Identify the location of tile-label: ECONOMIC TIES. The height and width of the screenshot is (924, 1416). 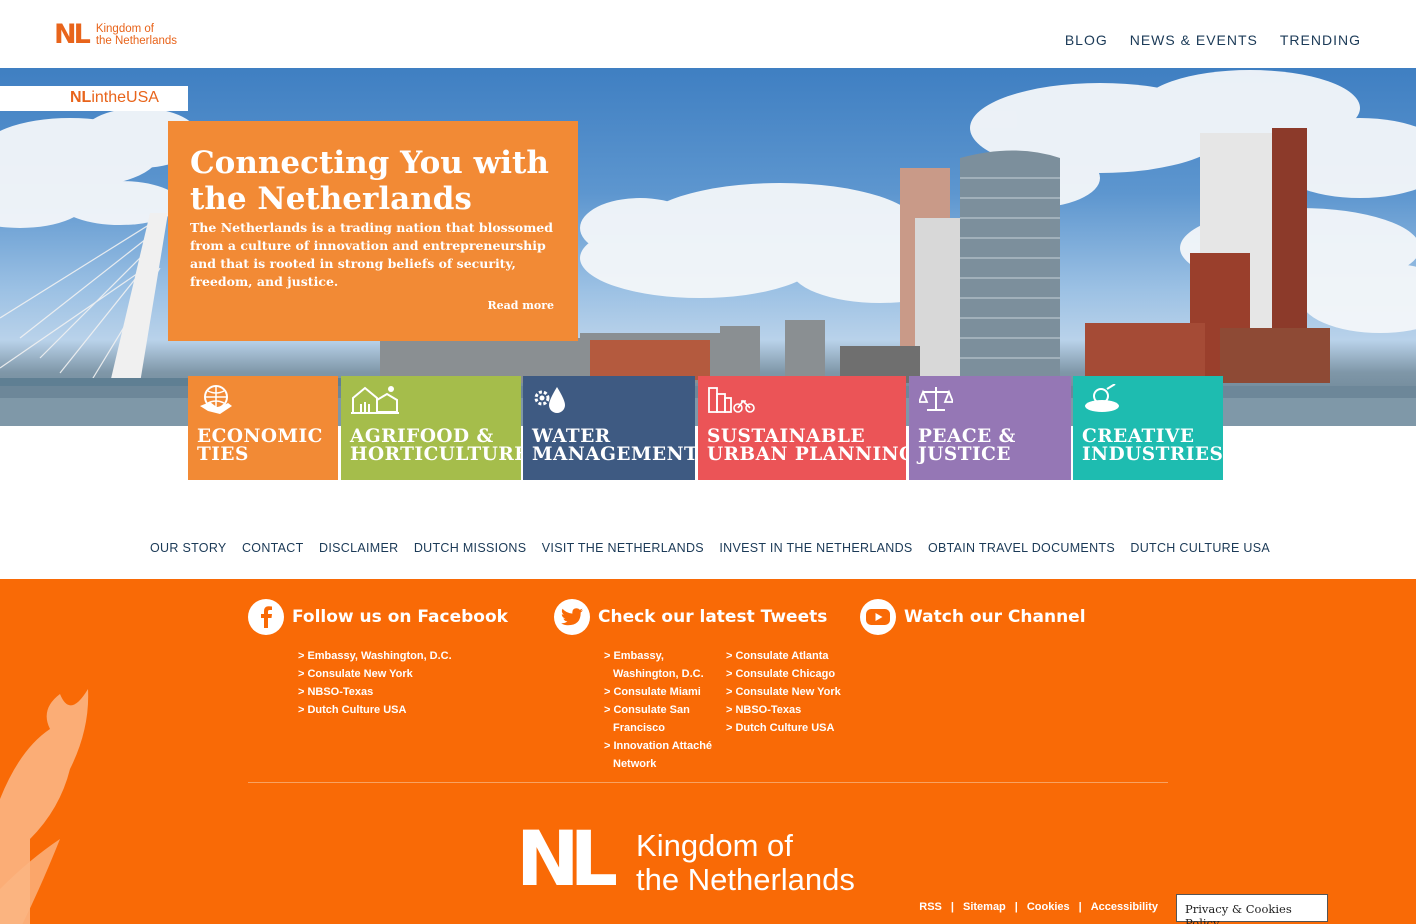
(260, 445).